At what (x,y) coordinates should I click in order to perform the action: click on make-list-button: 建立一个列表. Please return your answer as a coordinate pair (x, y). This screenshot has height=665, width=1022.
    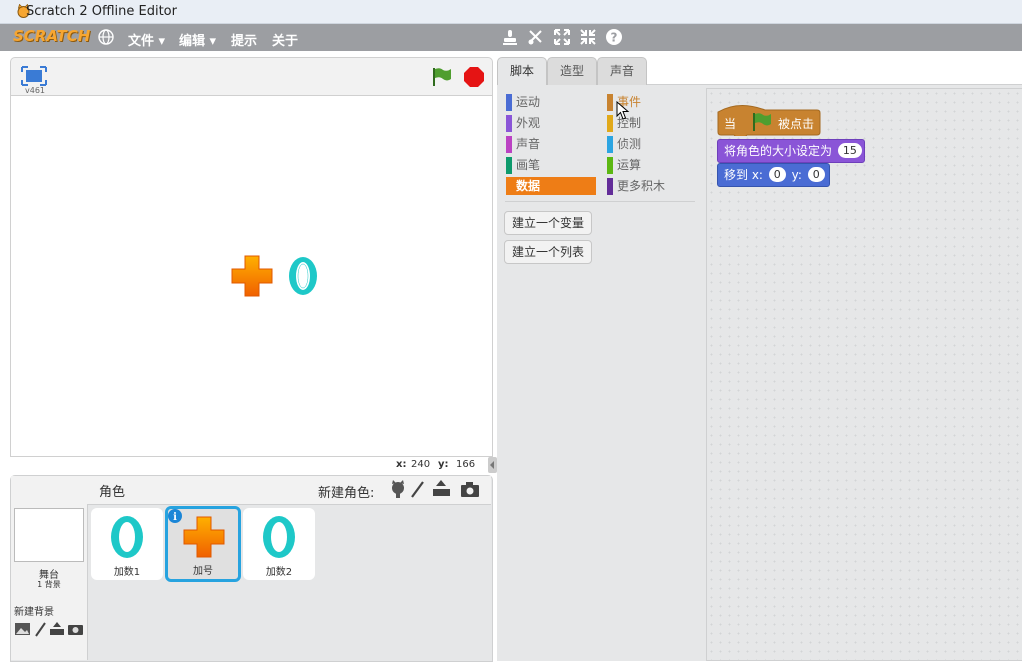
    Looking at the image, I should click on (548, 252).